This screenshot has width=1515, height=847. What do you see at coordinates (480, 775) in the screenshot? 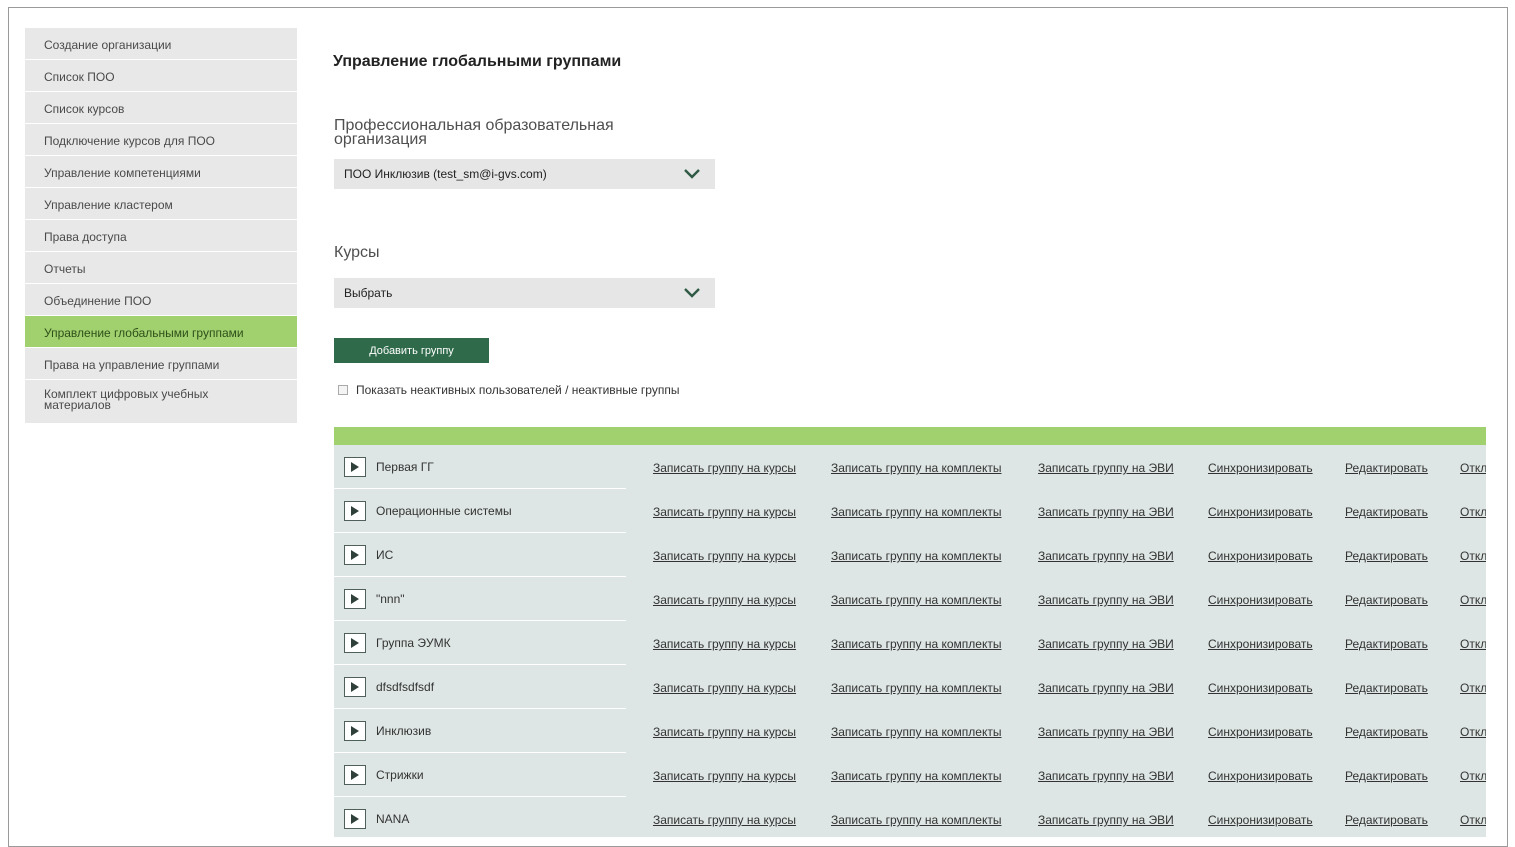
I see `group-name-cell: Стрижки` at bounding box center [480, 775].